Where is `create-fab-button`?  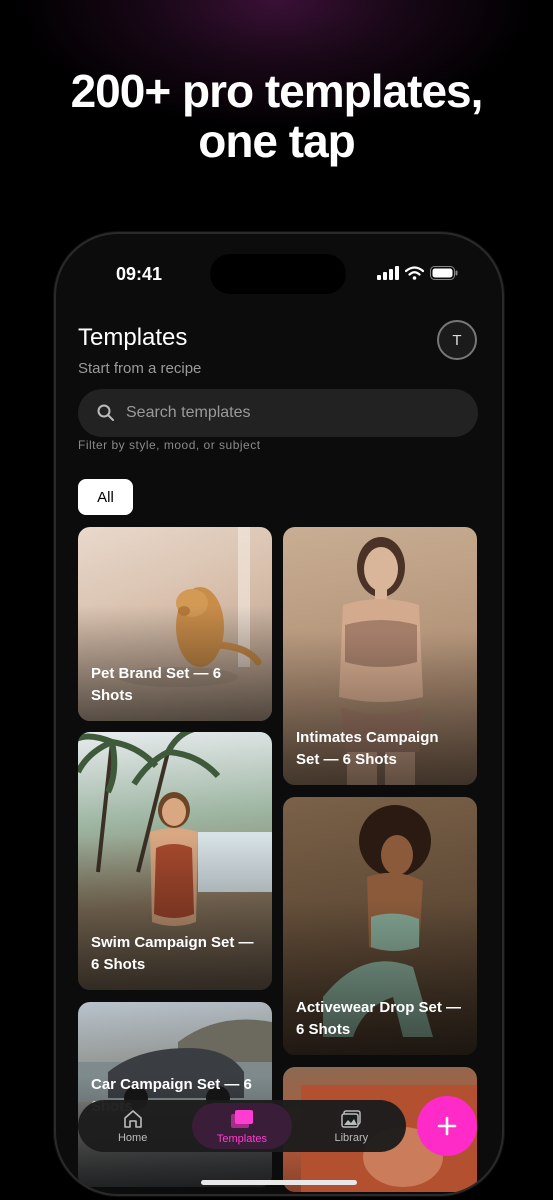 create-fab-button is located at coordinates (447, 1126).